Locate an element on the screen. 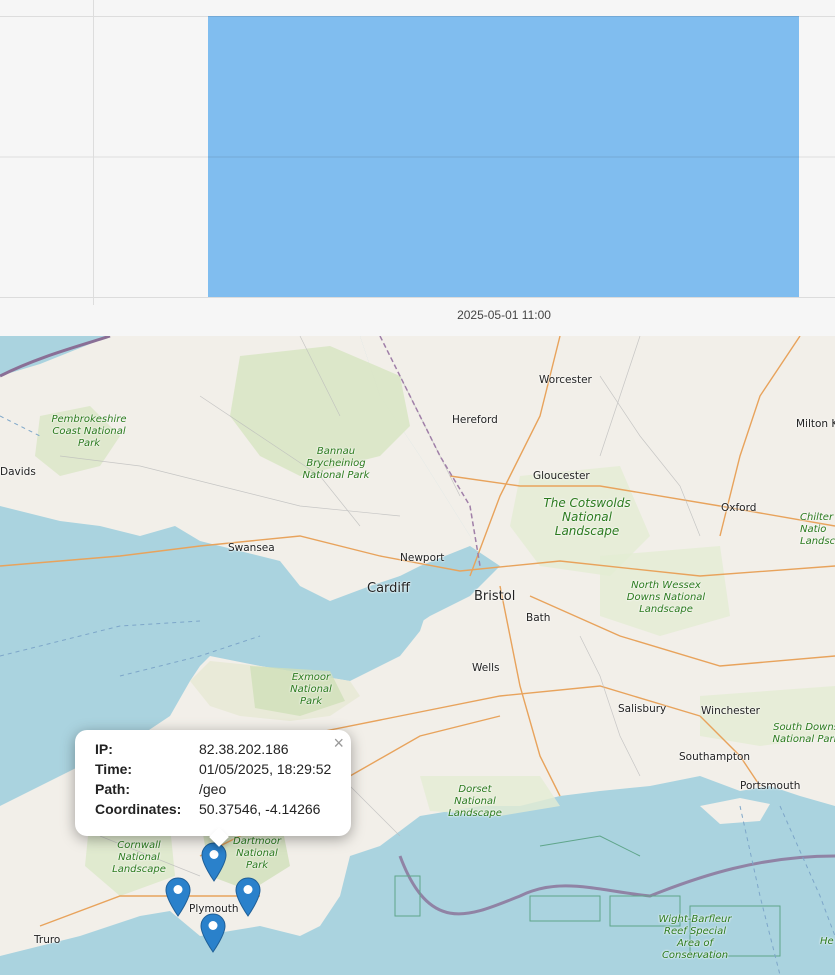  popup-time-value: 01/05/2025, 18:29:52 is located at coordinates (265, 769).